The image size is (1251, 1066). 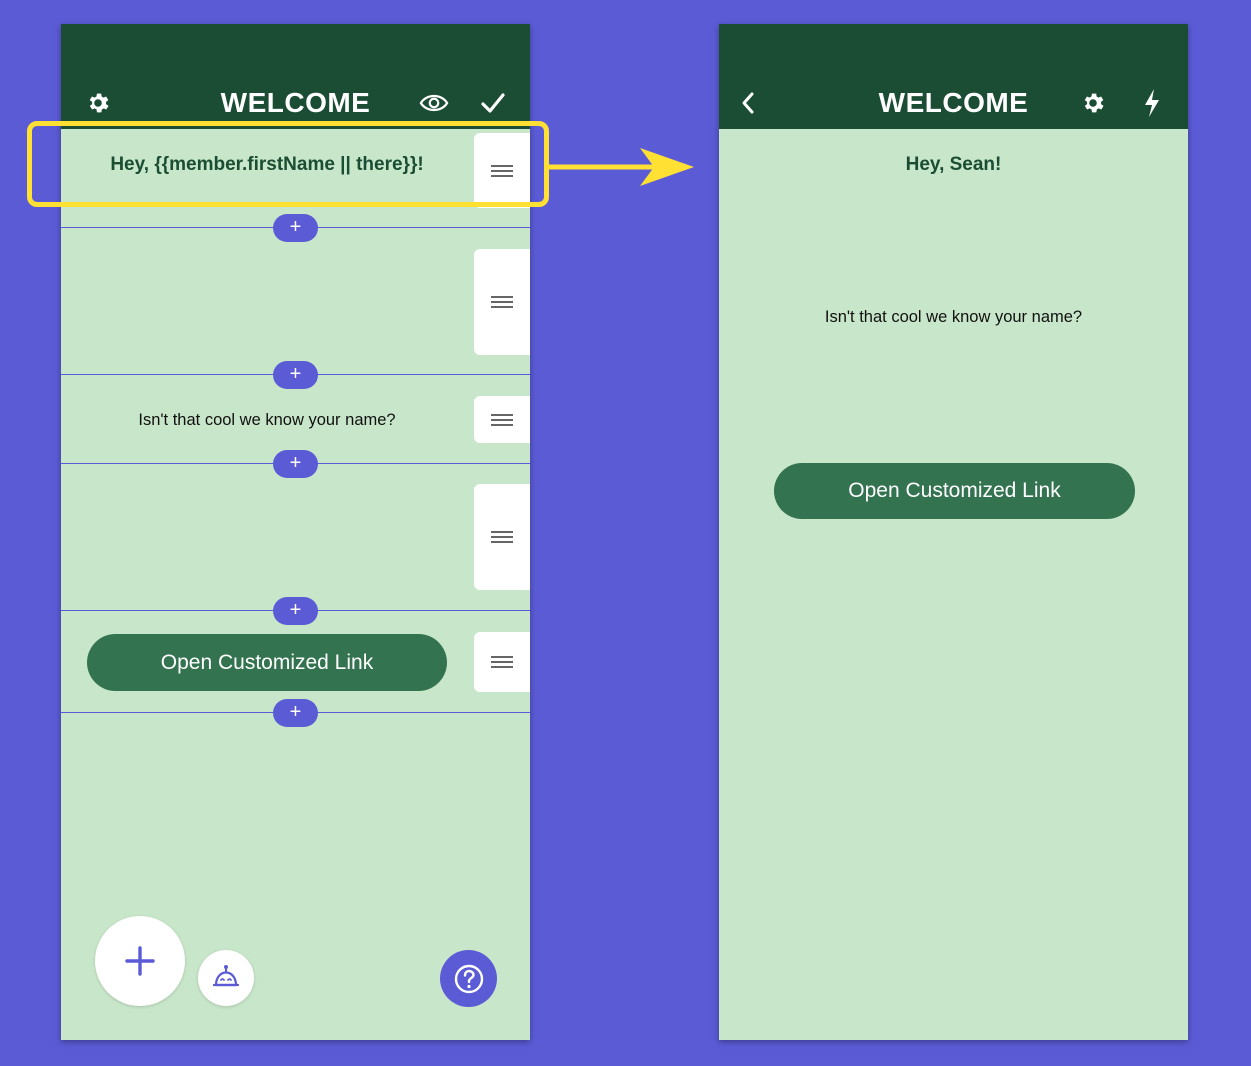 What do you see at coordinates (621, 167) in the screenshot?
I see `arrow-icon` at bounding box center [621, 167].